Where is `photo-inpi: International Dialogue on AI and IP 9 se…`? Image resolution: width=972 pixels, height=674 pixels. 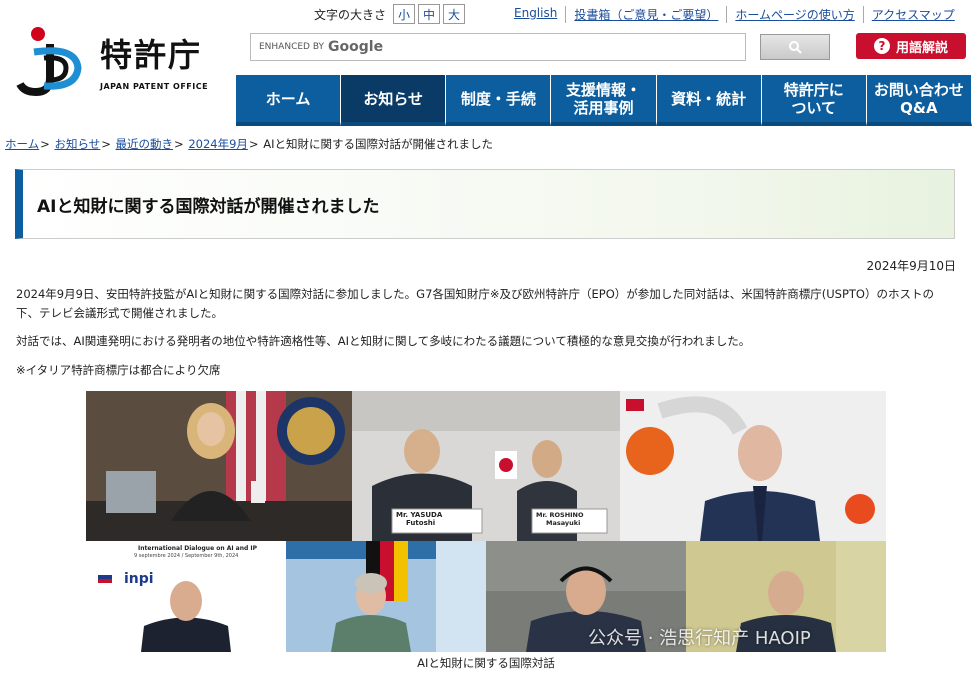 photo-inpi: International Dialogue on AI and IP 9 se… is located at coordinates (186, 596).